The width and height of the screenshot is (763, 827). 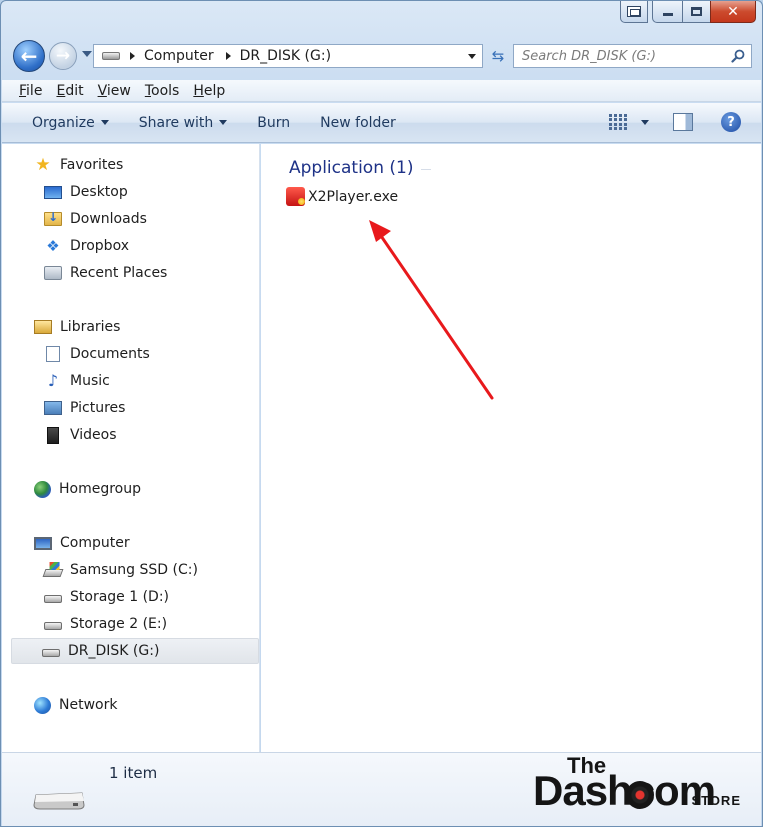 I want to click on sidebar-item-network: Network, so click(x=75, y=705).